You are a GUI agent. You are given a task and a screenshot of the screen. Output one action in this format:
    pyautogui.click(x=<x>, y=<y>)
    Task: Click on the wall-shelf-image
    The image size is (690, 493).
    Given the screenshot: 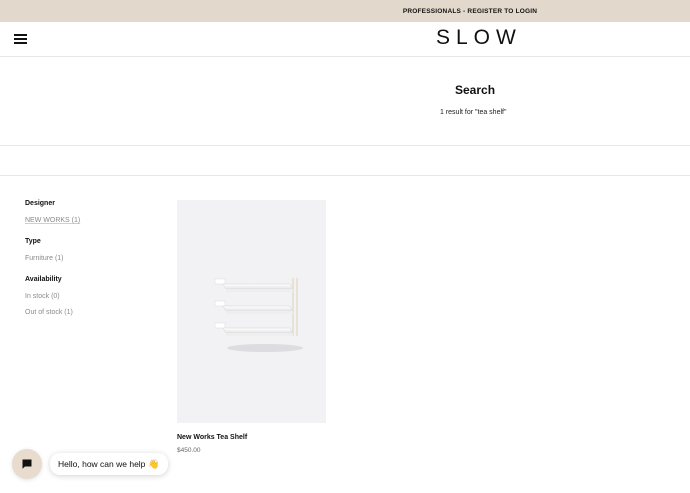 What is the action you would take?
    pyautogui.click(x=258, y=315)
    